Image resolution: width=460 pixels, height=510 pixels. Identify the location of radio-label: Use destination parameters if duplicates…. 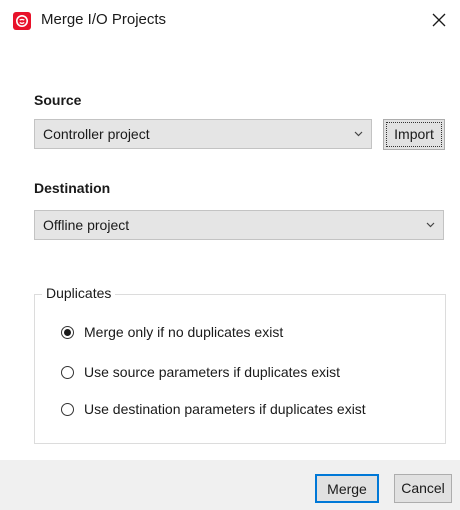
(225, 409).